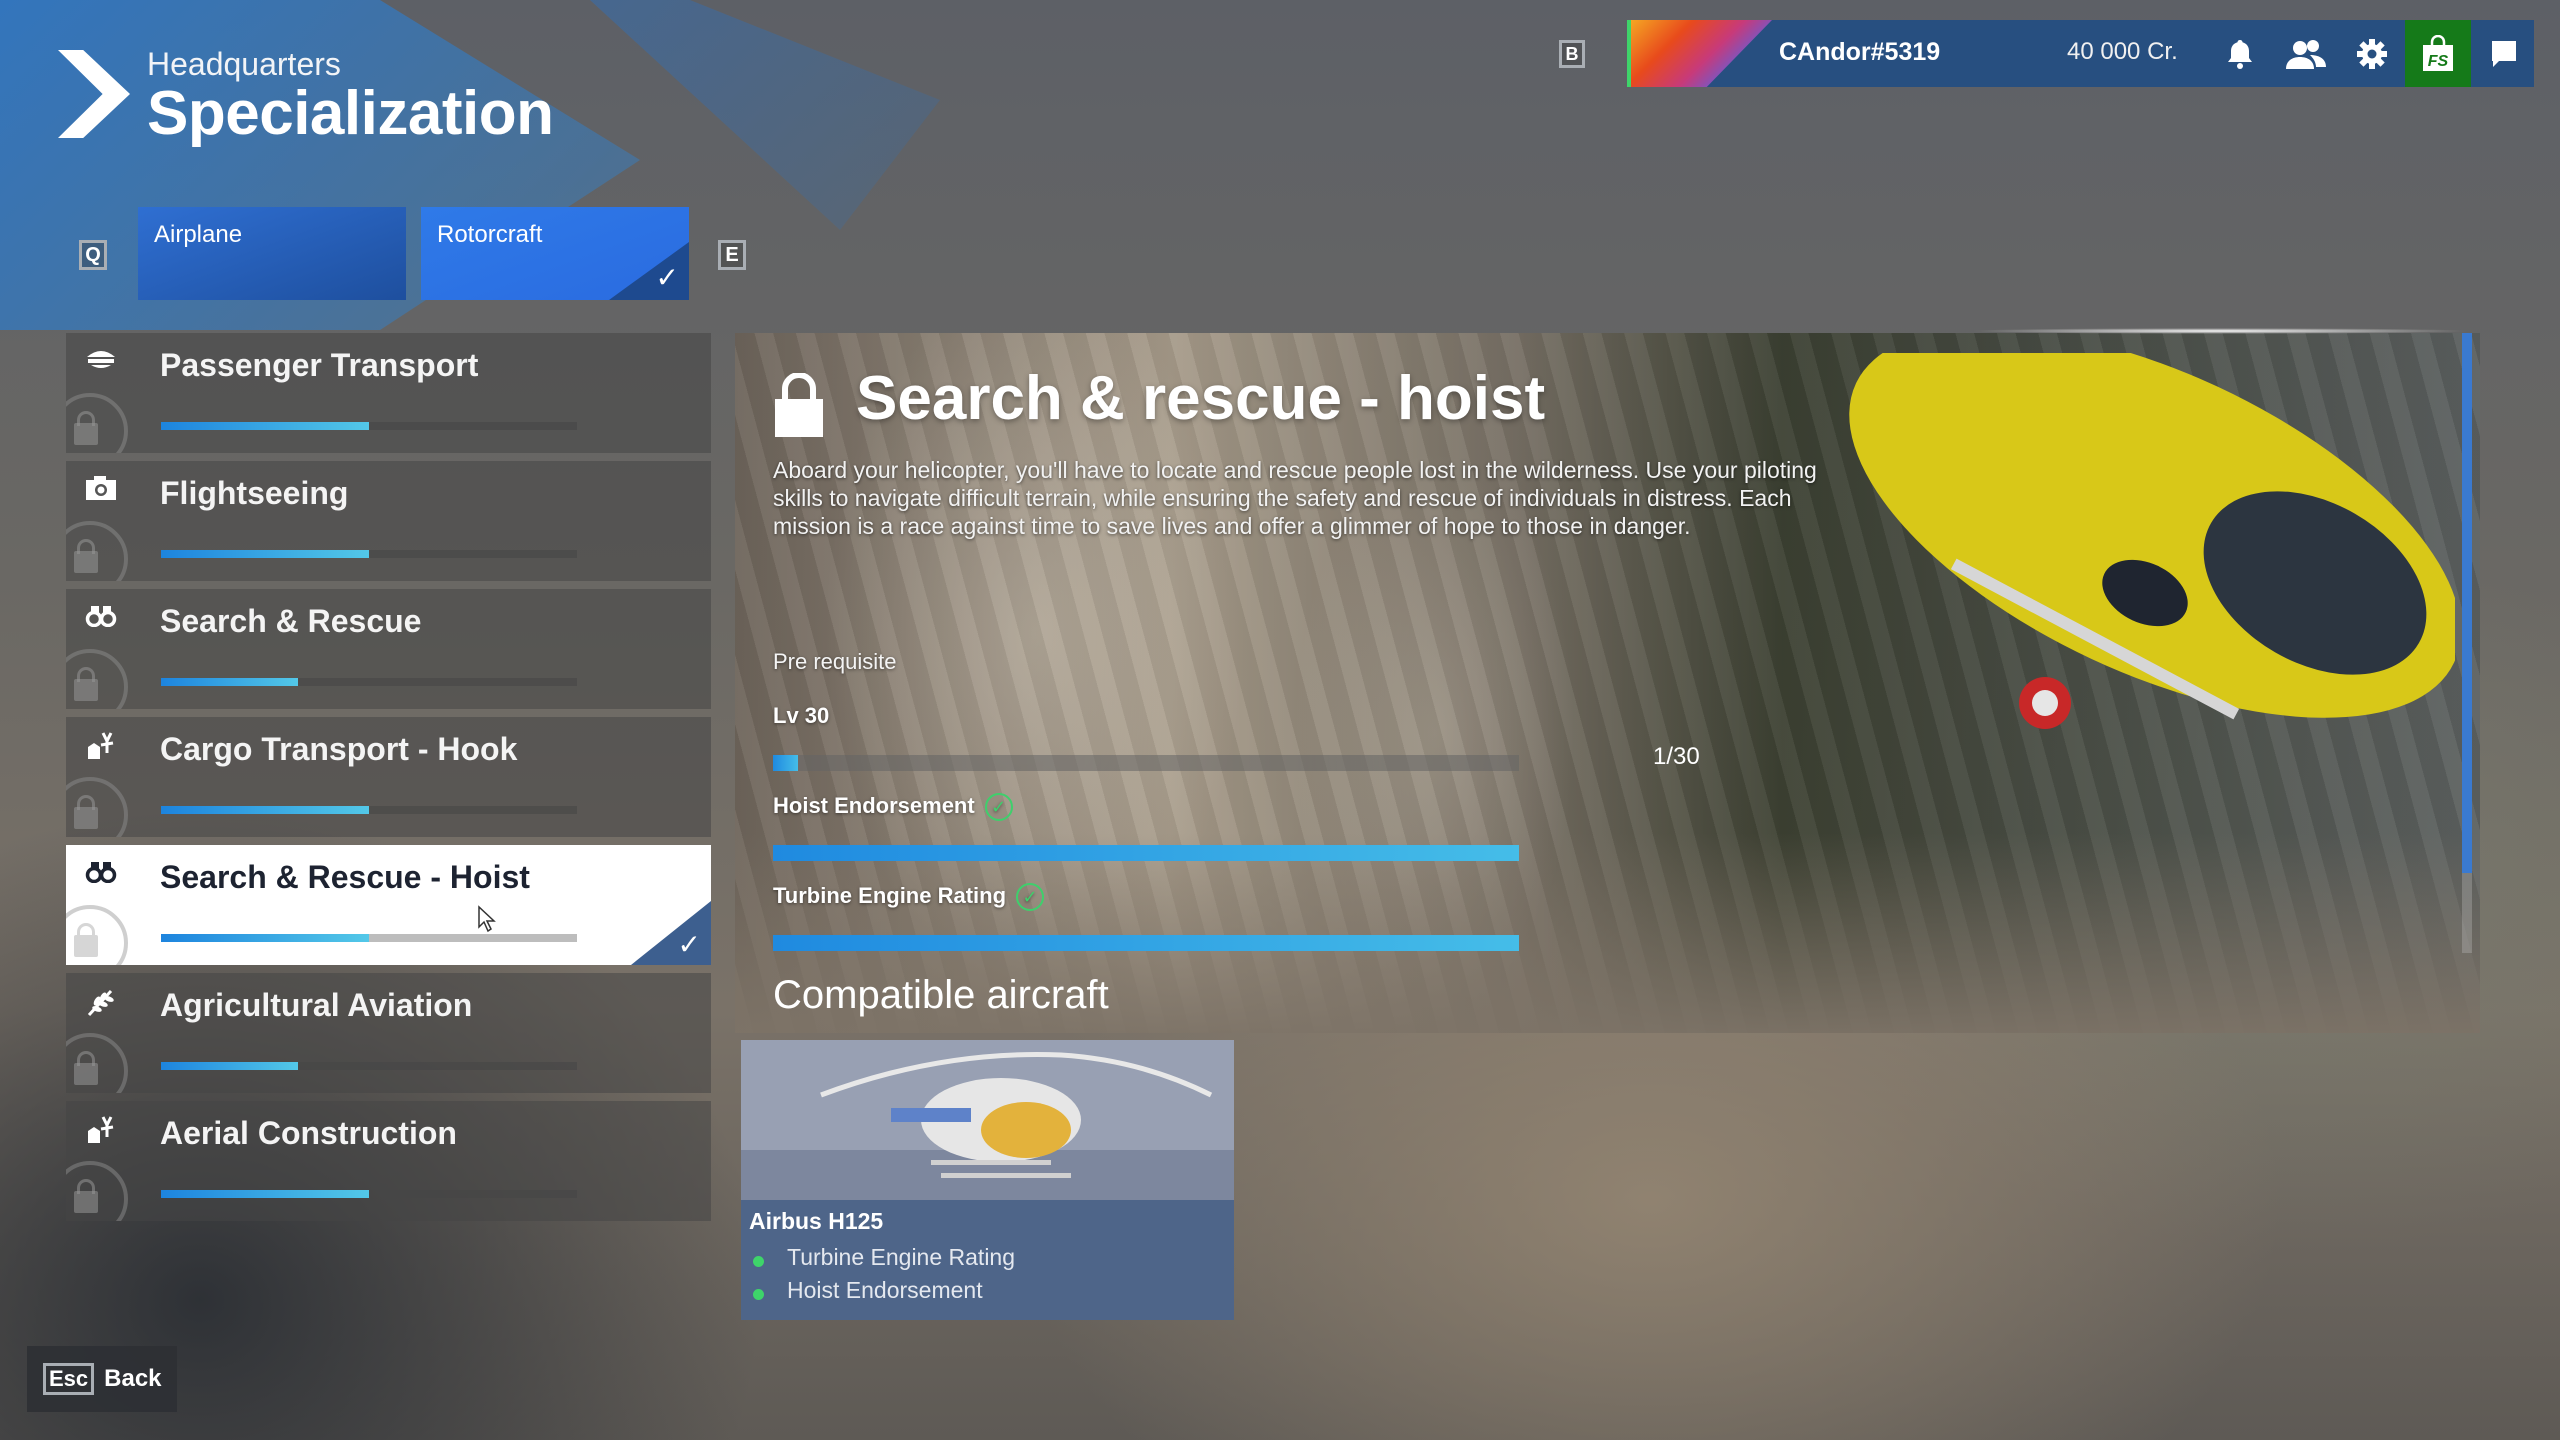 This screenshot has height=1440, width=2560. I want to click on back-label: Back, so click(133, 1378).